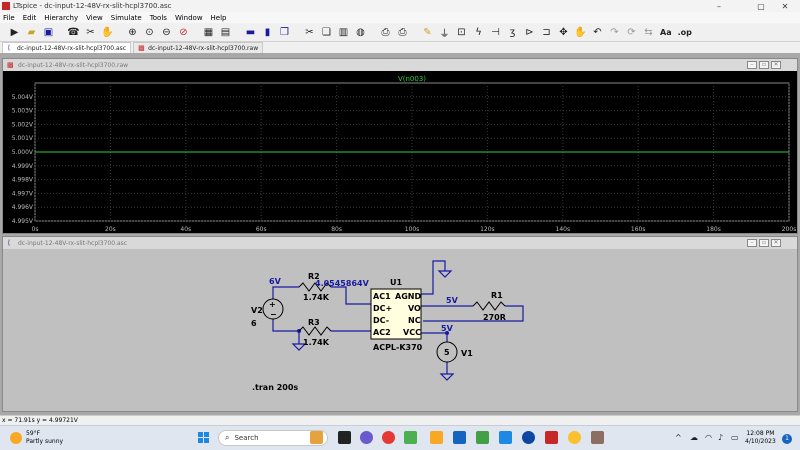 This screenshot has width=800, height=450. What do you see at coordinates (787, 439) in the screenshot?
I see `notification-badge: 1` at bounding box center [787, 439].